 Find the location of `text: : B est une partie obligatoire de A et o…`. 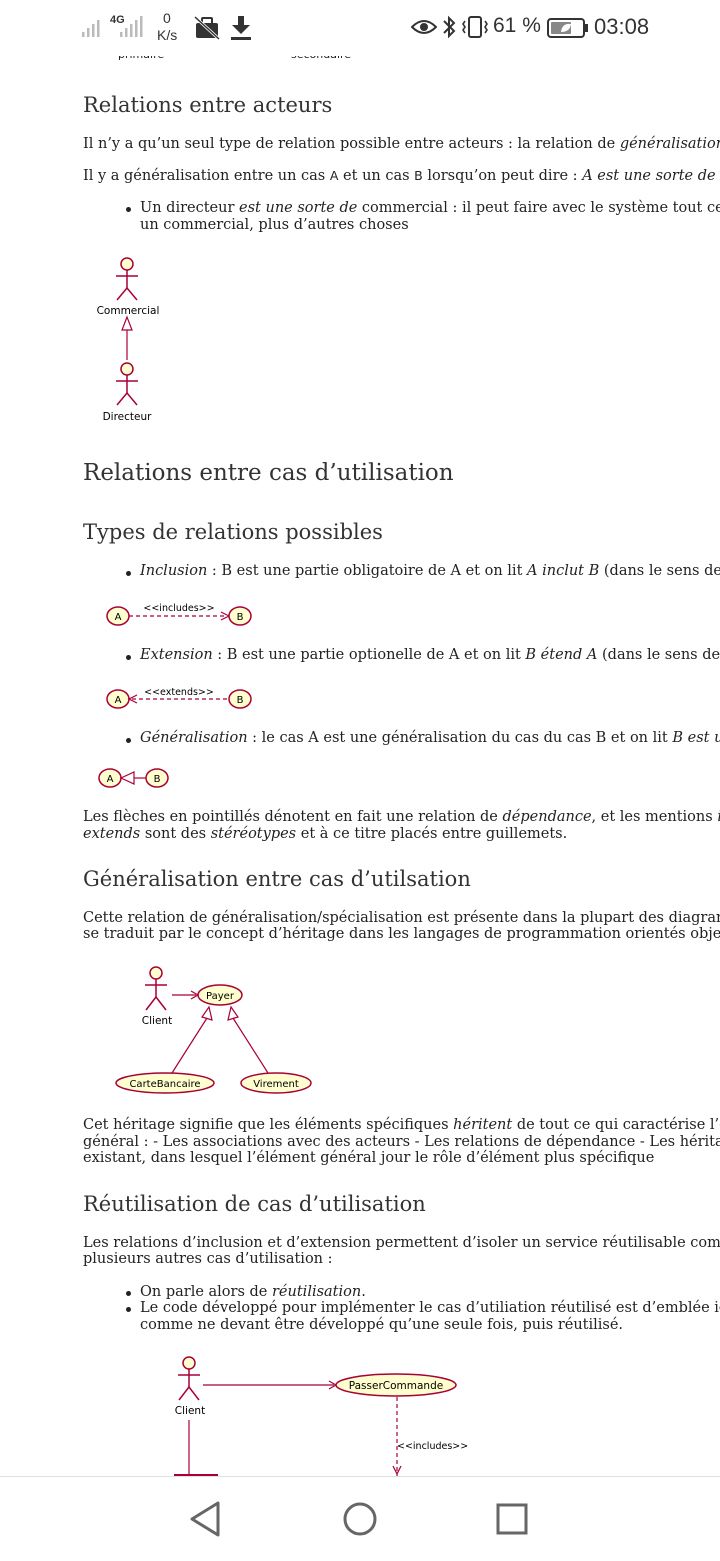

text: : B est une partie obligatoire de A et o… is located at coordinates (367, 571).